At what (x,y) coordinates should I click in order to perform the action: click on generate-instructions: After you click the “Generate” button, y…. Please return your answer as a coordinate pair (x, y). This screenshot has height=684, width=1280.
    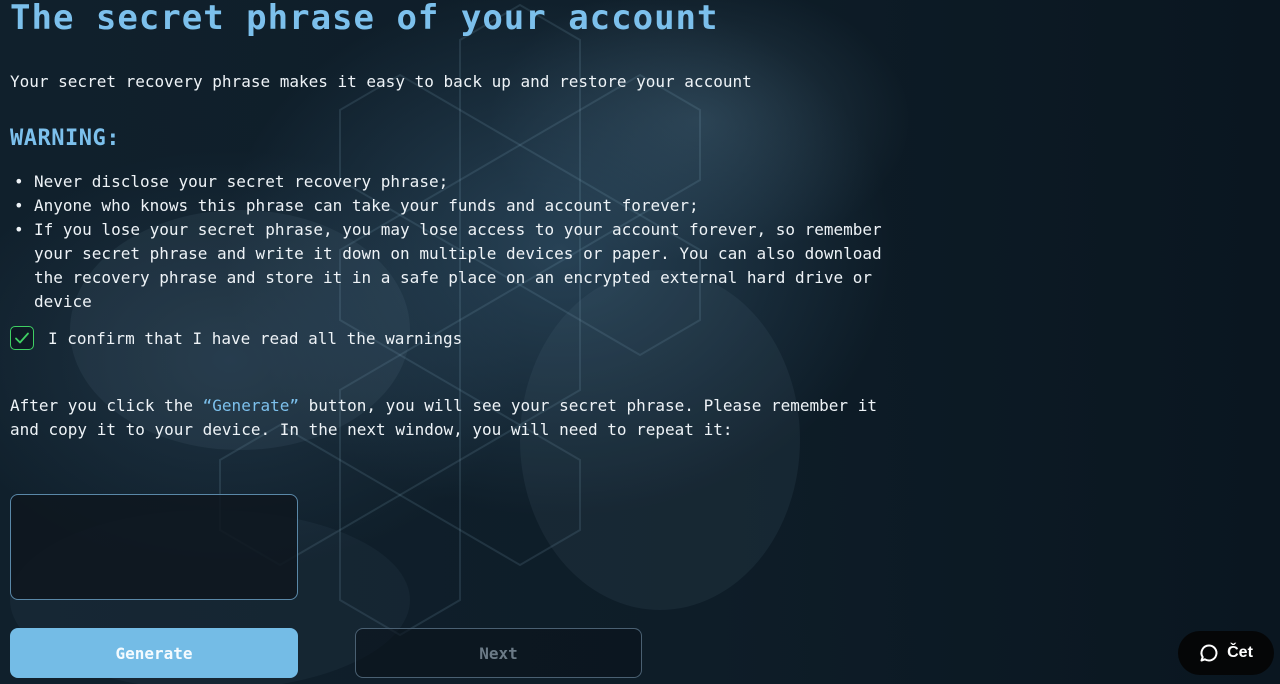
    Looking at the image, I should click on (455, 418).